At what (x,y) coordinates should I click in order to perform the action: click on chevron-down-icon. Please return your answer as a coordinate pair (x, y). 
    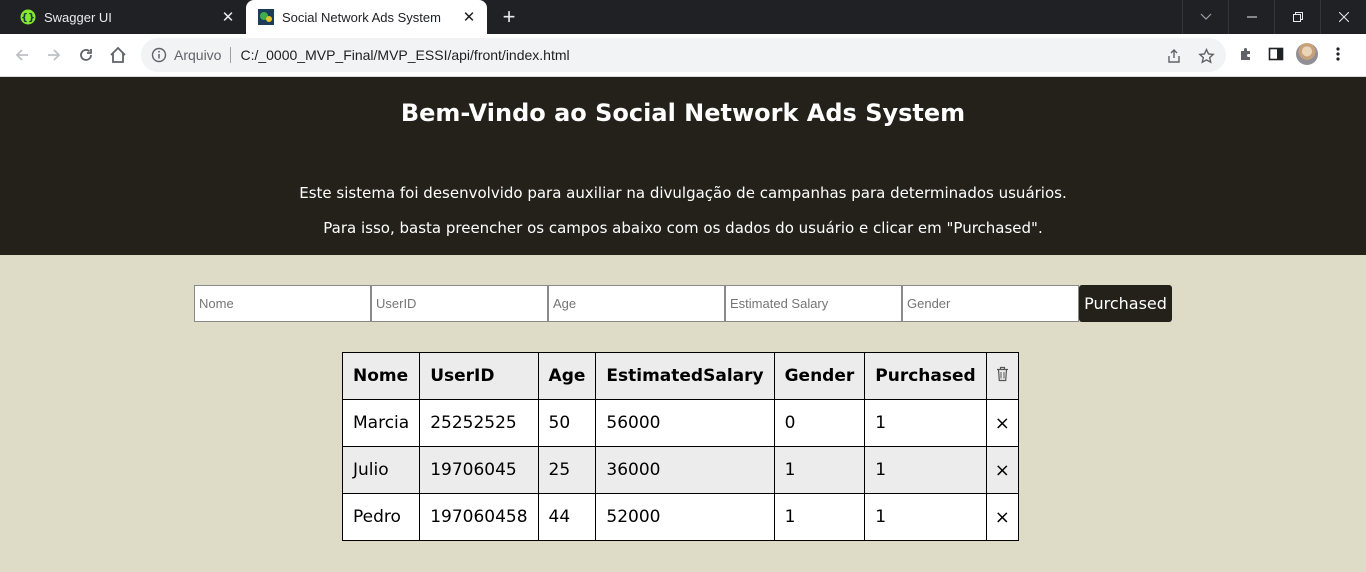
    Looking at the image, I should click on (1205, 16).